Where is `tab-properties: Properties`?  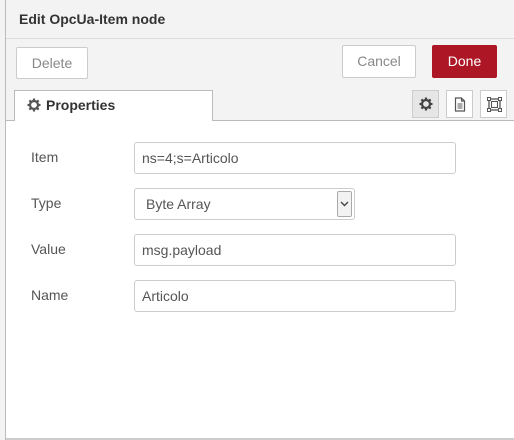 tab-properties: Properties is located at coordinates (113, 105).